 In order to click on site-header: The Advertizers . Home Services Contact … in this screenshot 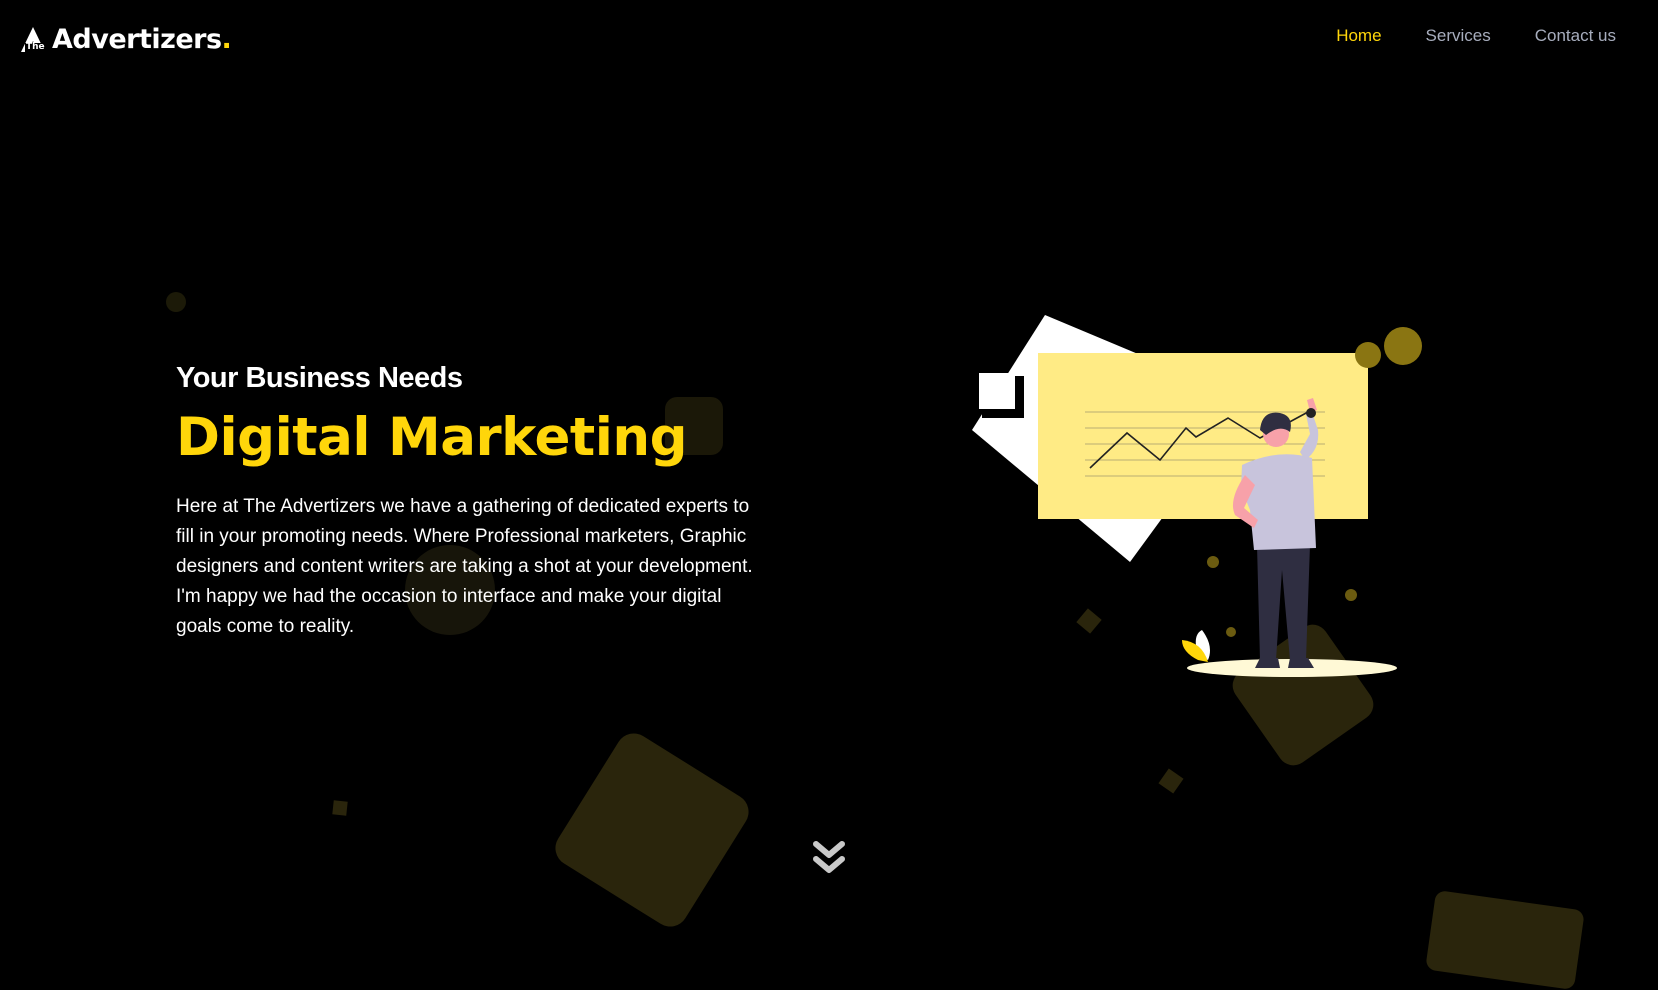, I will do `click(829, 37)`.